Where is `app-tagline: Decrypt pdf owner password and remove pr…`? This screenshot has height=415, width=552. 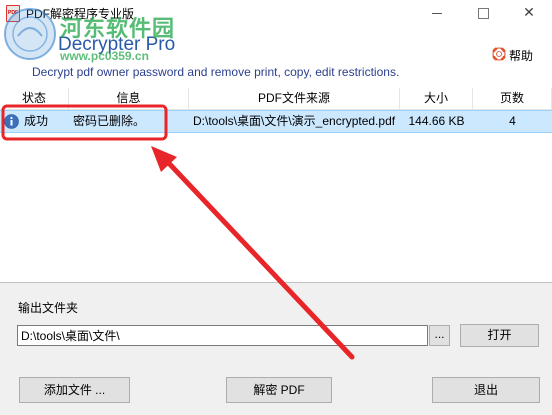
app-tagline: Decrypt pdf owner password and remove pr… is located at coordinates (216, 72).